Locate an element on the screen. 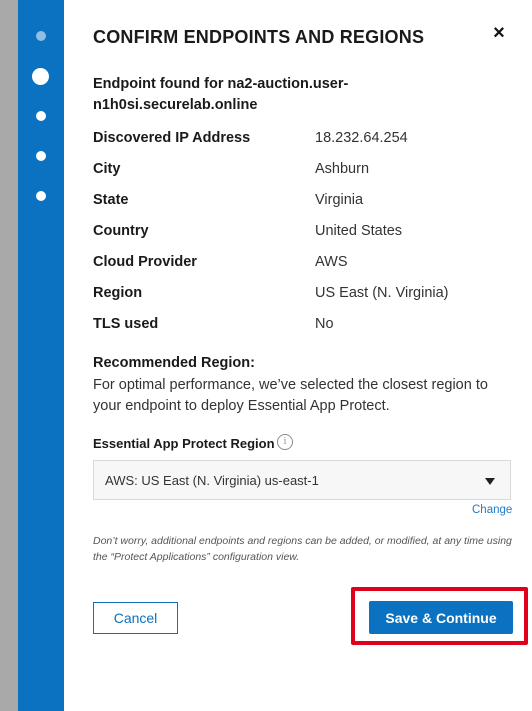  step-rail is located at coordinates (41, 355).